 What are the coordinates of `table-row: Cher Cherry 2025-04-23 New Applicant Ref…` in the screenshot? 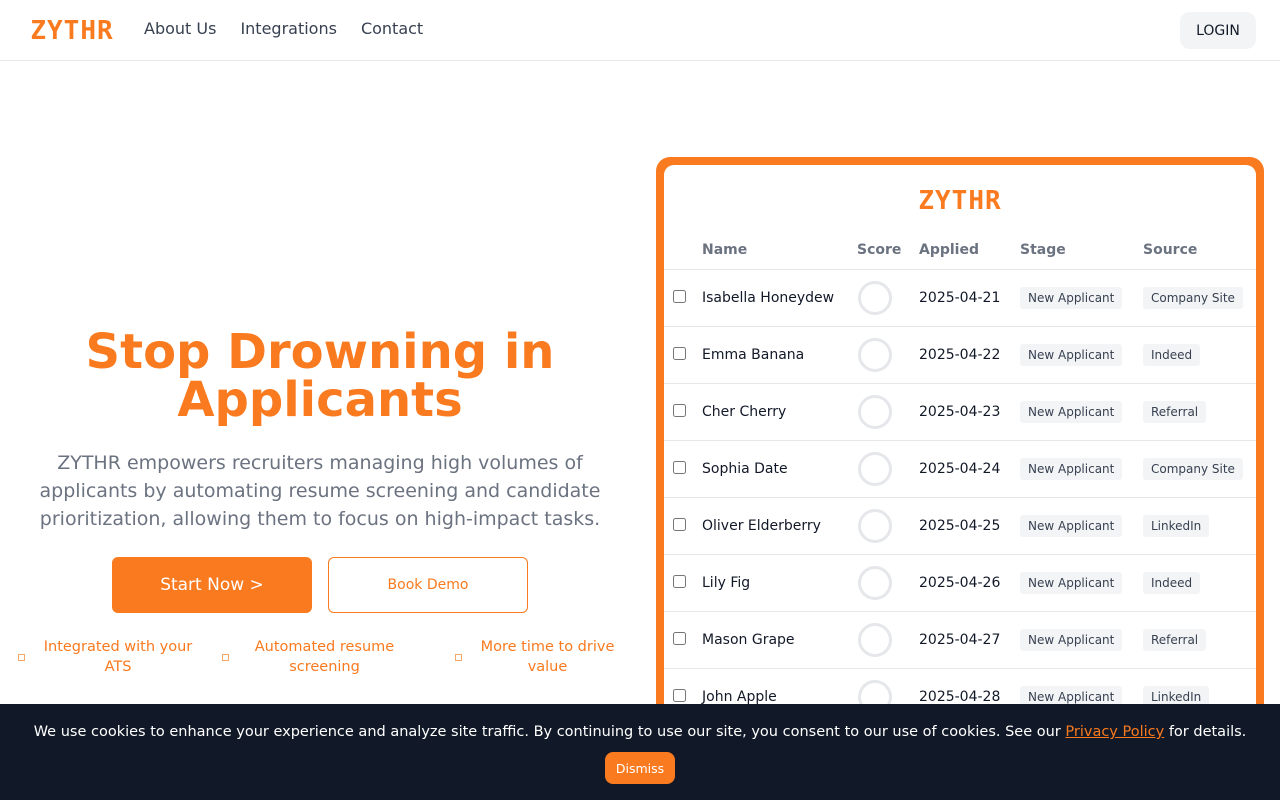 It's located at (960, 412).